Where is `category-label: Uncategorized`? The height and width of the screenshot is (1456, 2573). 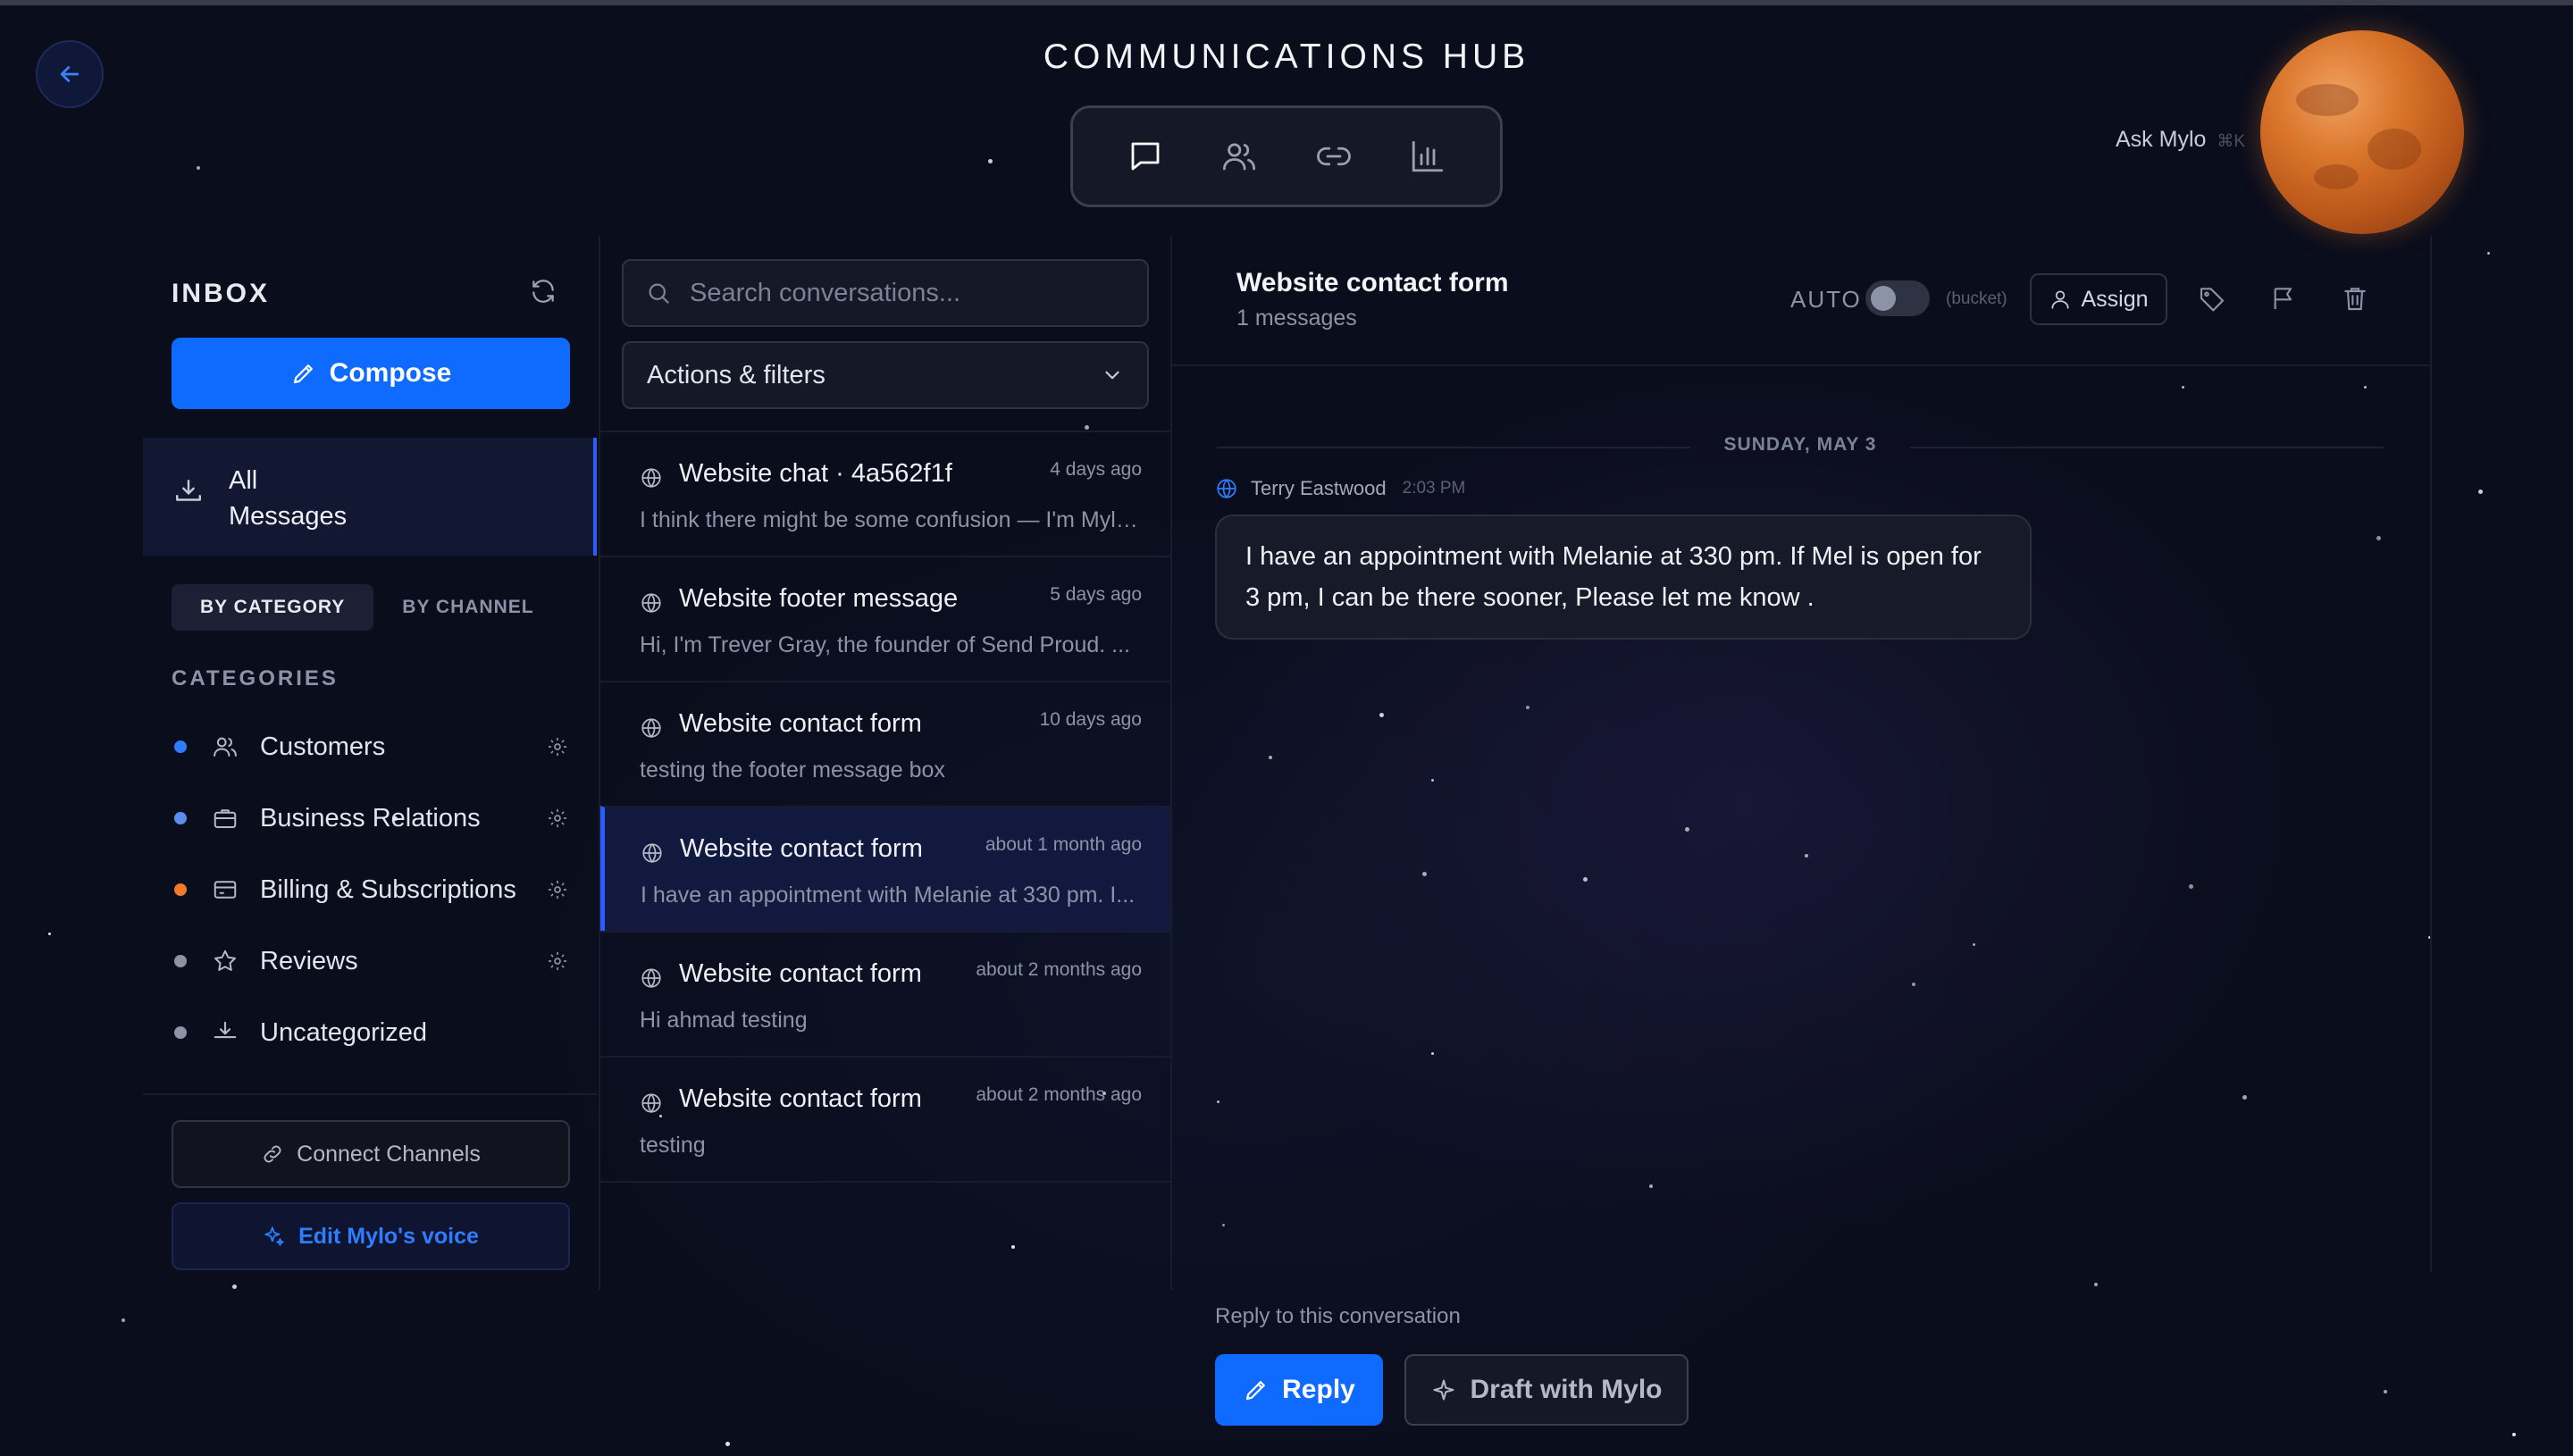 category-label: Uncategorized is located at coordinates (343, 1032).